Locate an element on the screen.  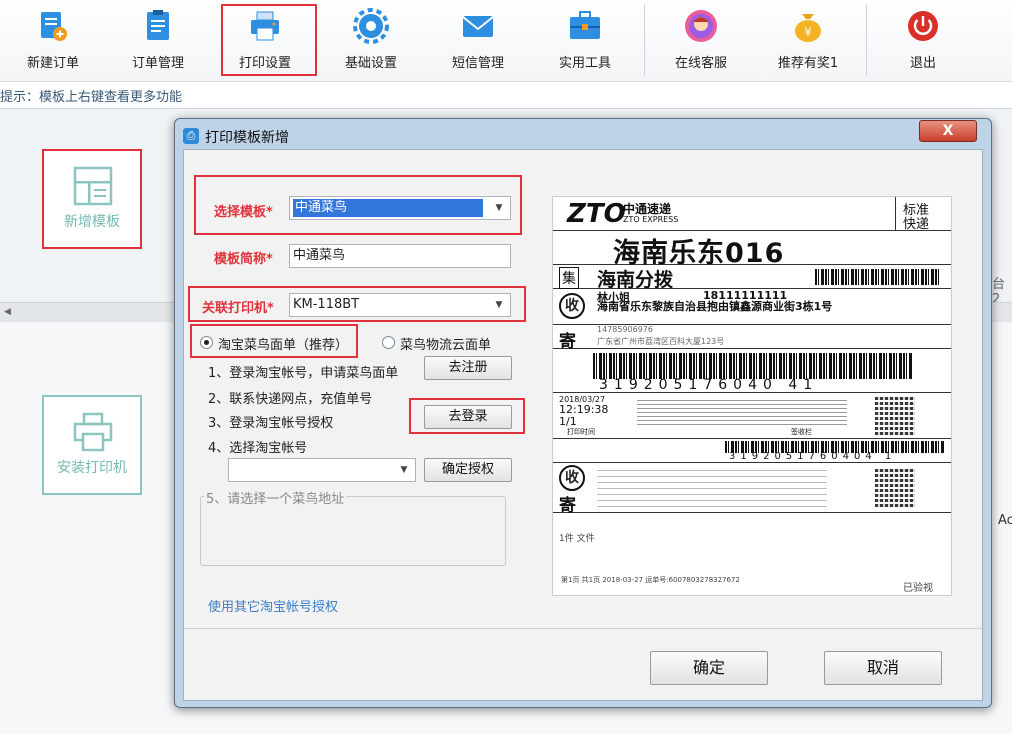
template-select: 中通菜鸟 ▼ is located at coordinates (400, 208).